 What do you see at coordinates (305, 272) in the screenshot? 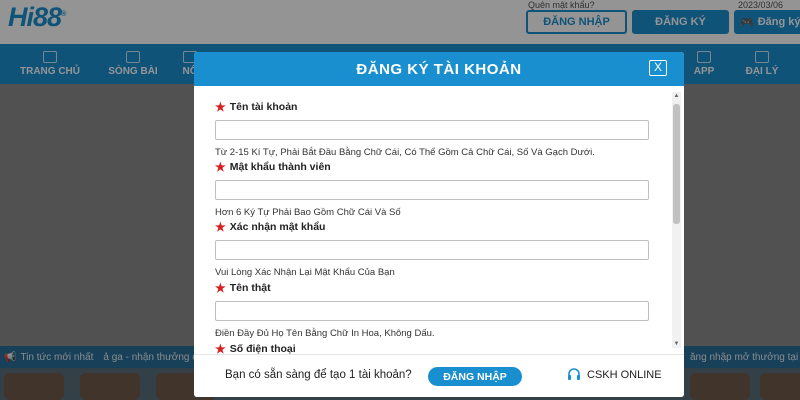
I see `confirm-password-hint: Vui Lòng Xác Nhận Lại Mật Khẩu Của Bạn` at bounding box center [305, 272].